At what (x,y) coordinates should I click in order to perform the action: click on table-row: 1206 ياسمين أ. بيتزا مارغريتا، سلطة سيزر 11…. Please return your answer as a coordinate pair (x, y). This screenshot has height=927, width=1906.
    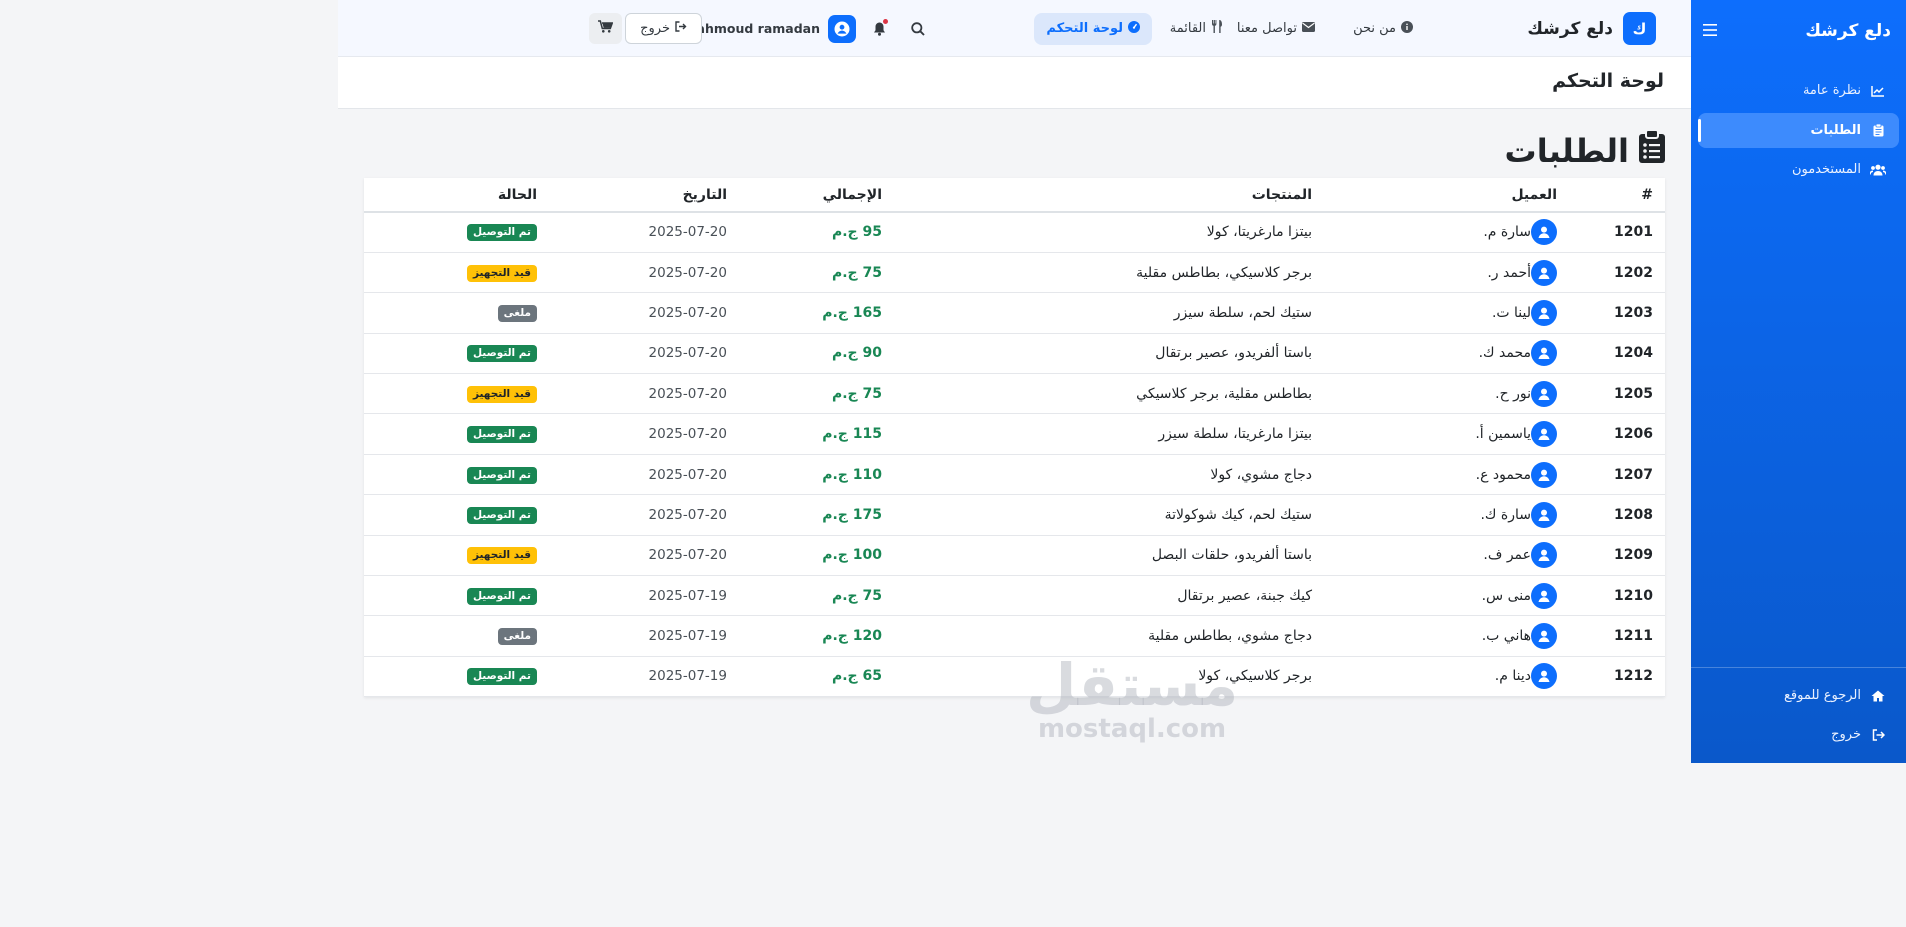
    Looking at the image, I should click on (1014, 434).